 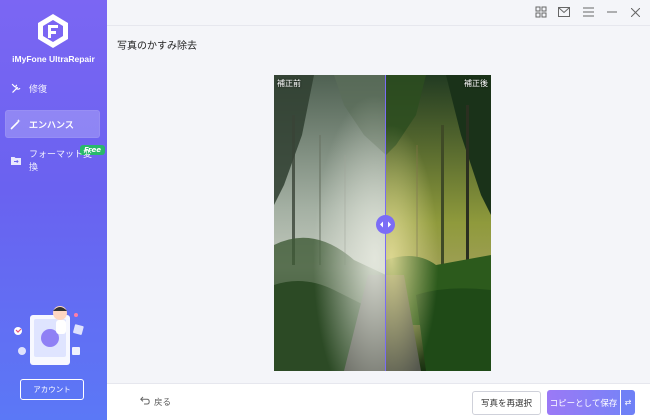 What do you see at coordinates (16, 88) in the screenshot?
I see `wrench-icon` at bounding box center [16, 88].